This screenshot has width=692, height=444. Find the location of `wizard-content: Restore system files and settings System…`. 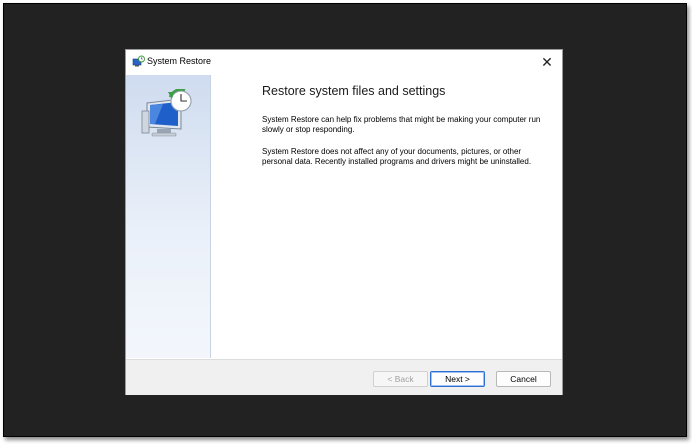

wizard-content: Restore system files and settings System… is located at coordinates (402, 131).